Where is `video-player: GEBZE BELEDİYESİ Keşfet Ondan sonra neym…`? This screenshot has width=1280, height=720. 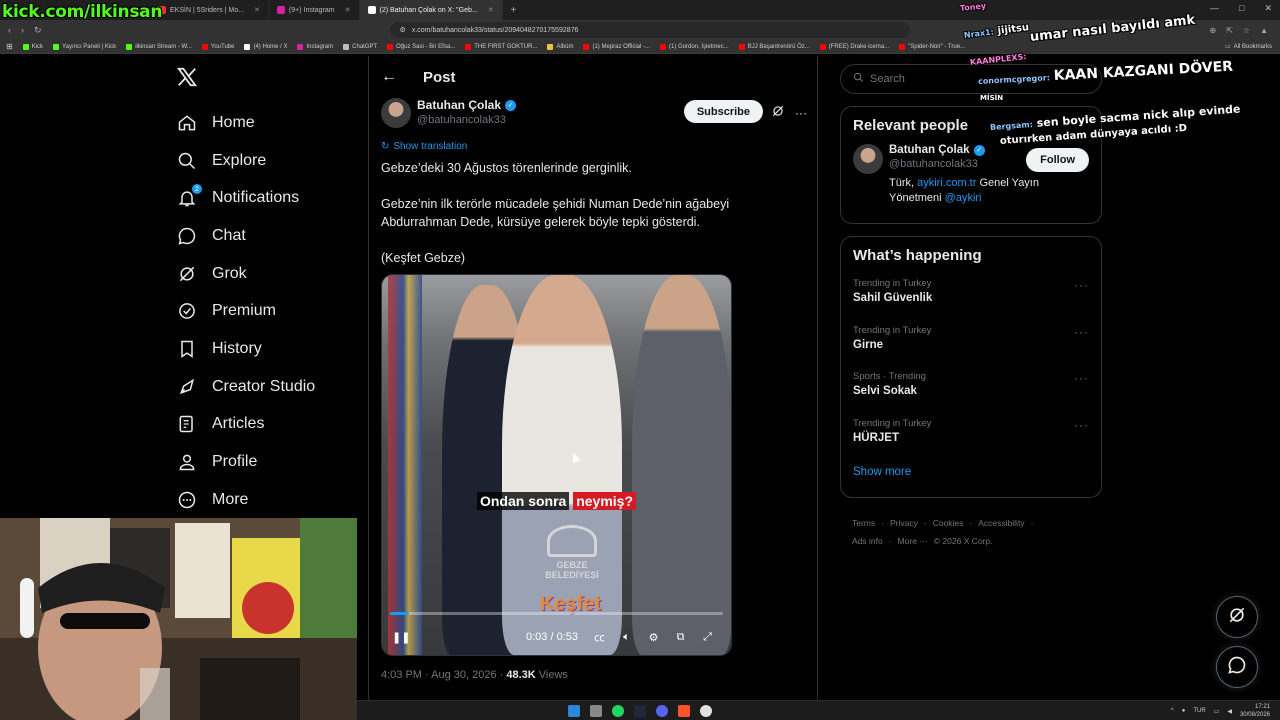 video-player: GEBZE BELEDİYESİ Keşfet Ondan sonra neym… is located at coordinates (556, 465).